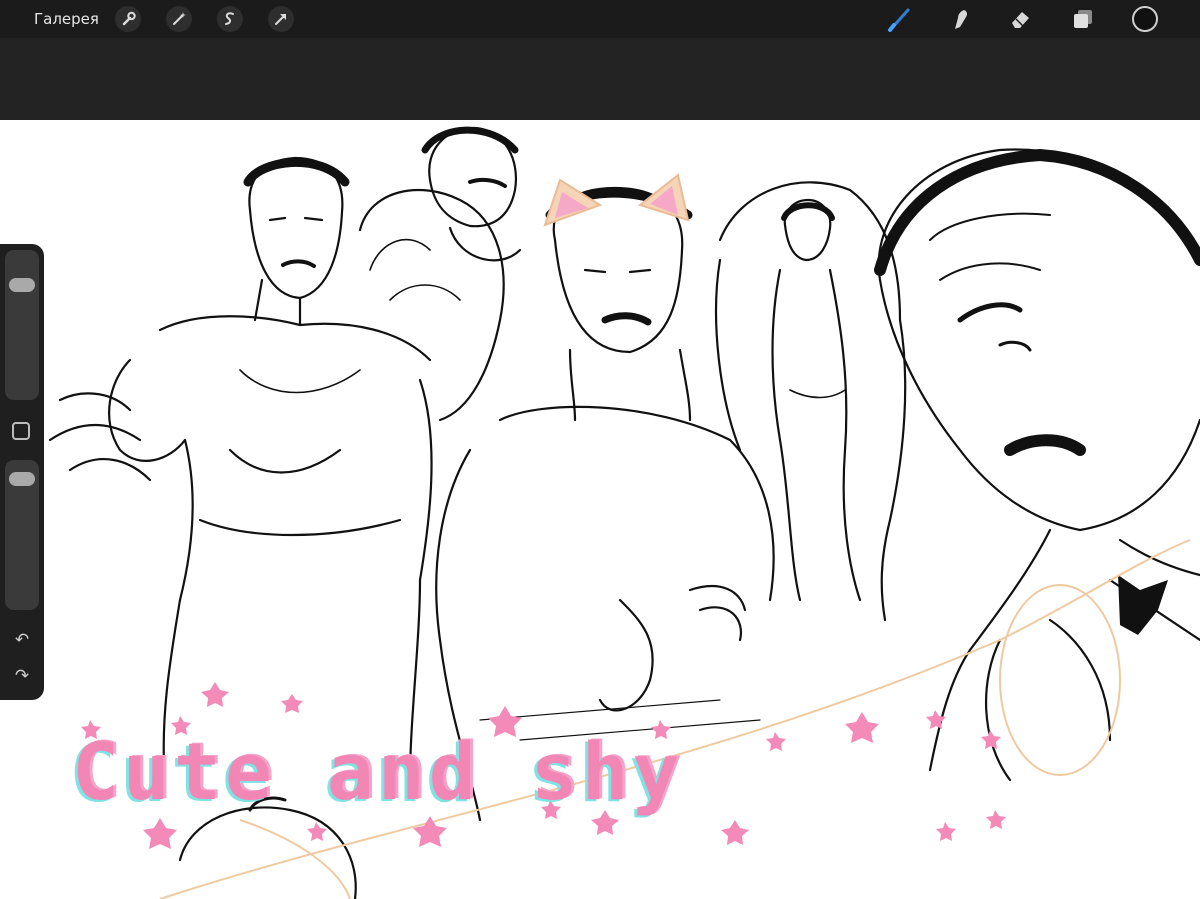 This screenshot has height=899, width=1200. I want to click on undo-icon: ↶, so click(22, 640).